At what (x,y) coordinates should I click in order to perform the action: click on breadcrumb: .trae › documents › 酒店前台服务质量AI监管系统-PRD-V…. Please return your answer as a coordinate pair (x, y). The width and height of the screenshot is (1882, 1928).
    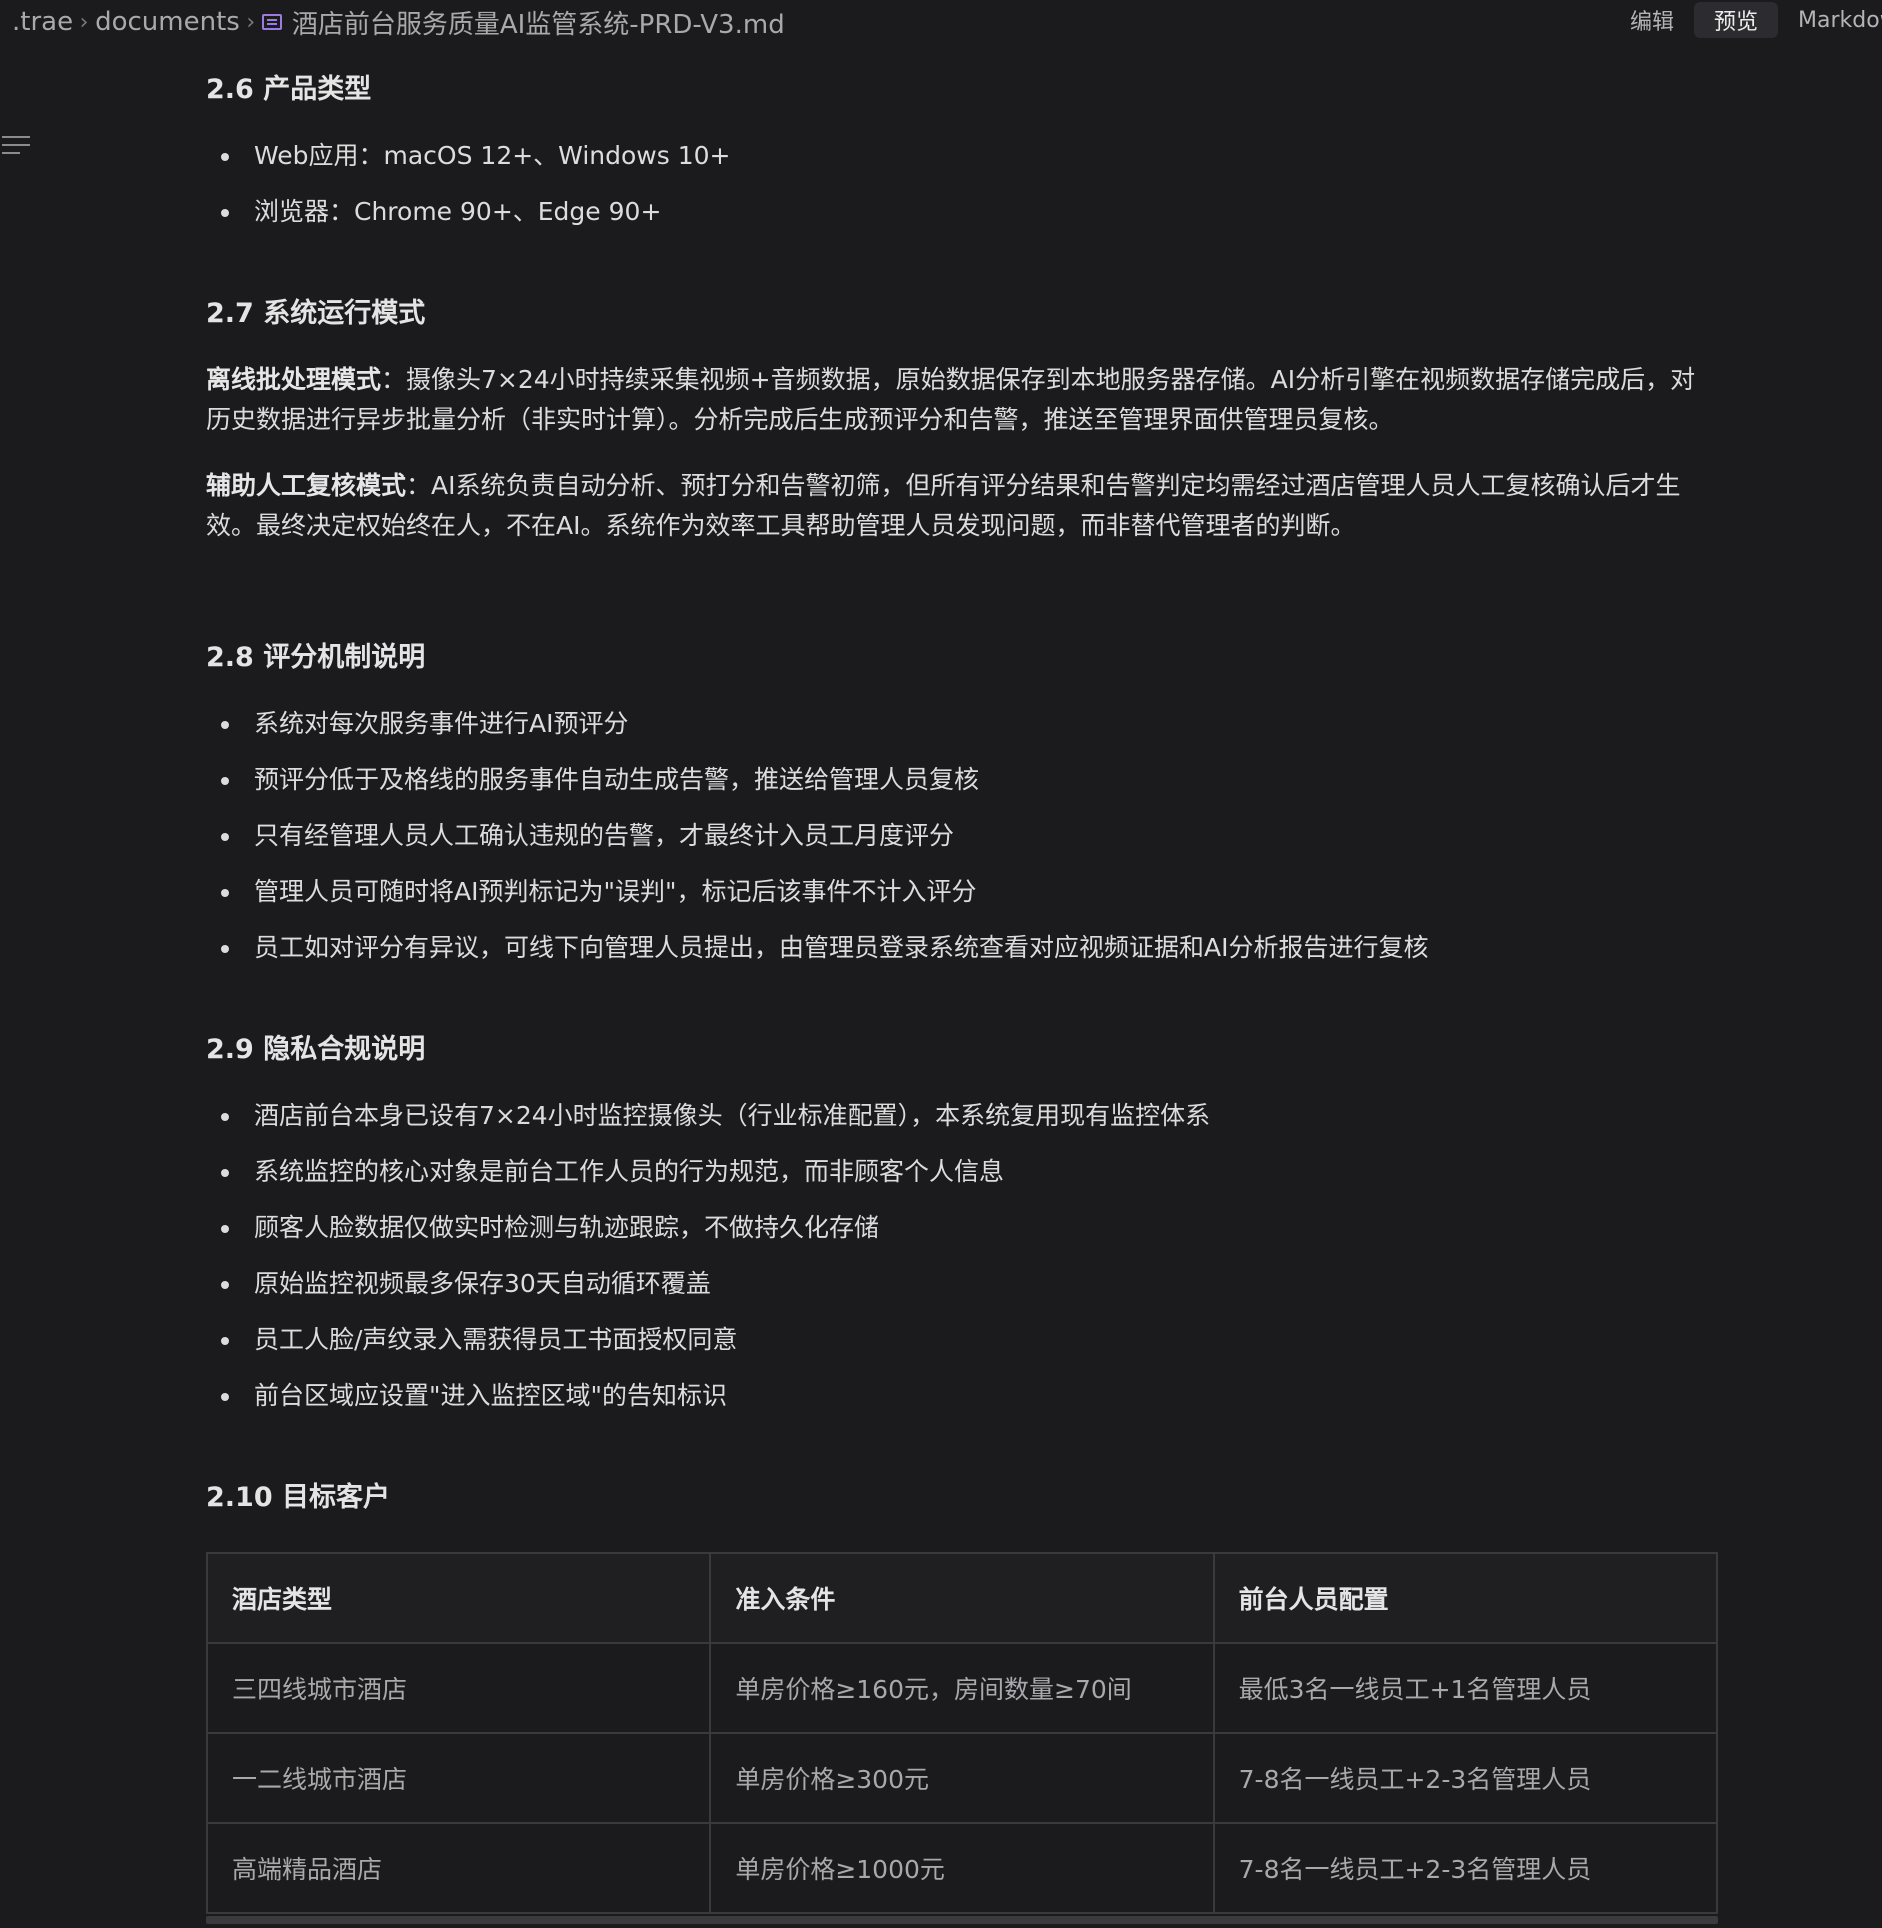
    Looking at the image, I should click on (392, 22).